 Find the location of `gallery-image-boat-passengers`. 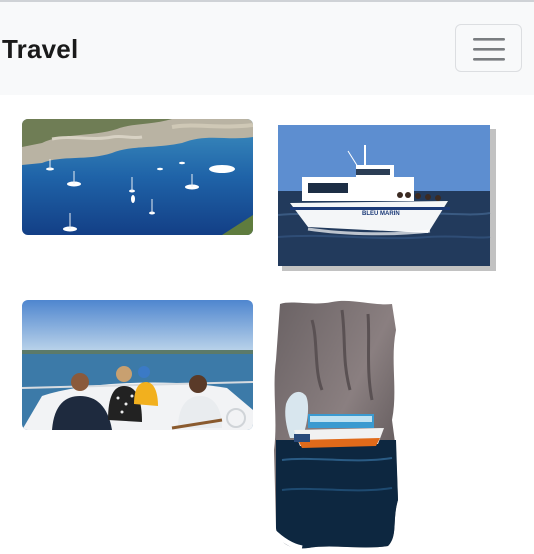

gallery-image-boat-passengers is located at coordinates (137, 365).